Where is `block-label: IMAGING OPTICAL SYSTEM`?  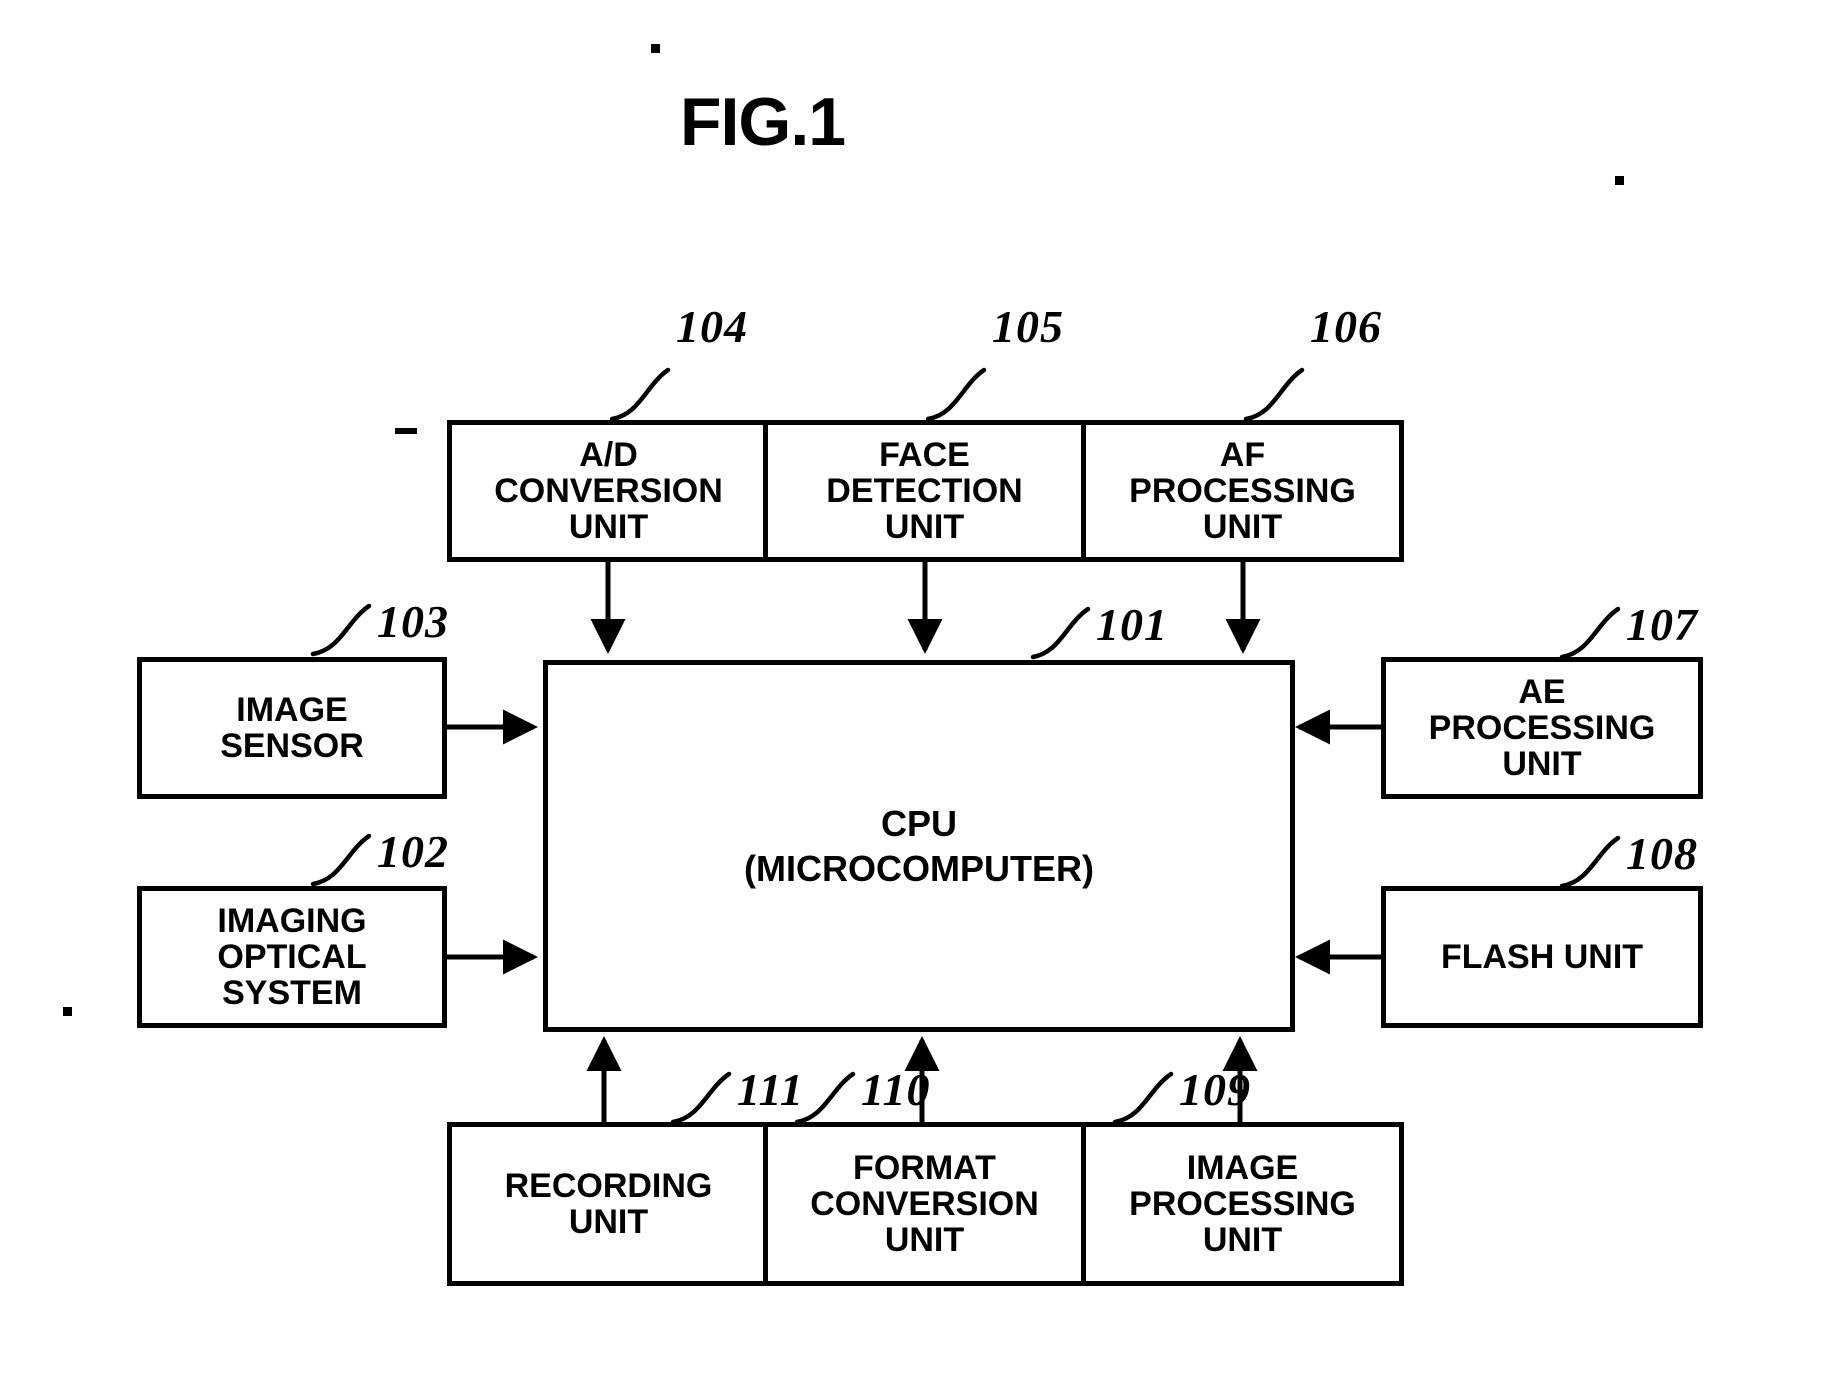
block-label: IMAGING OPTICAL SYSTEM is located at coordinates (292, 957).